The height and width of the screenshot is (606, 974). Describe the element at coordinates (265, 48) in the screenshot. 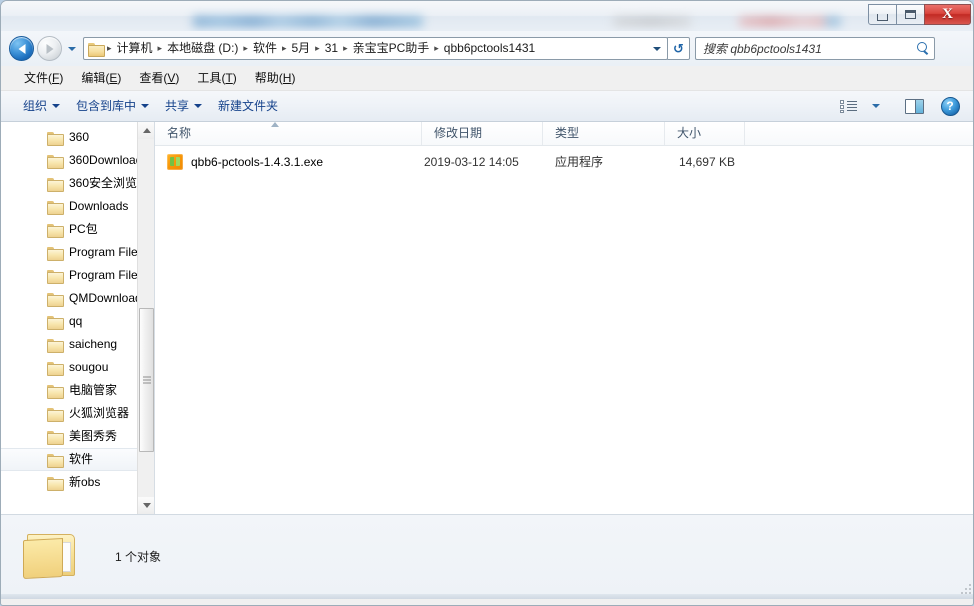

I see `breadcrumb-item-software: 软件` at that location.